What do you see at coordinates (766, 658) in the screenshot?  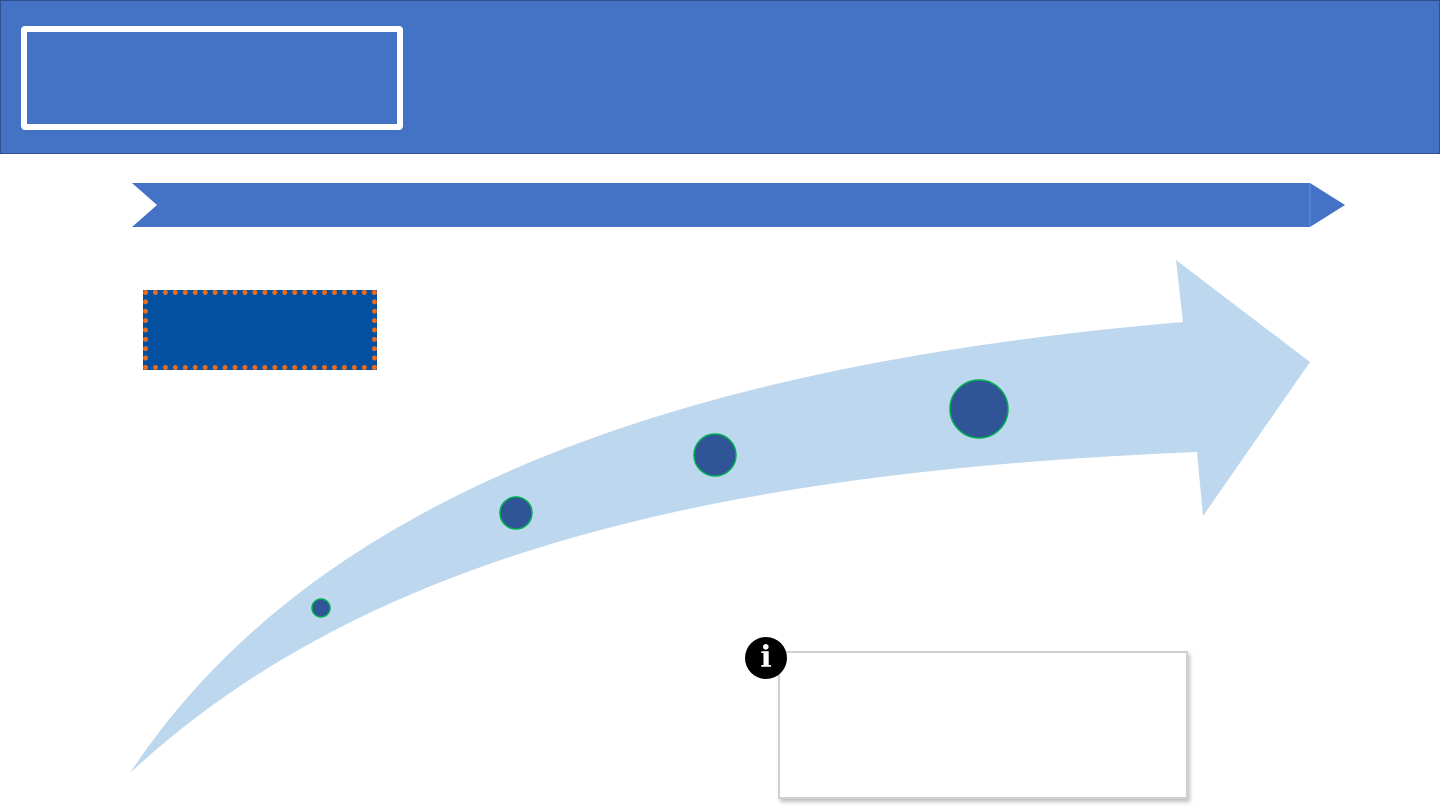 I see `info-icon: i` at bounding box center [766, 658].